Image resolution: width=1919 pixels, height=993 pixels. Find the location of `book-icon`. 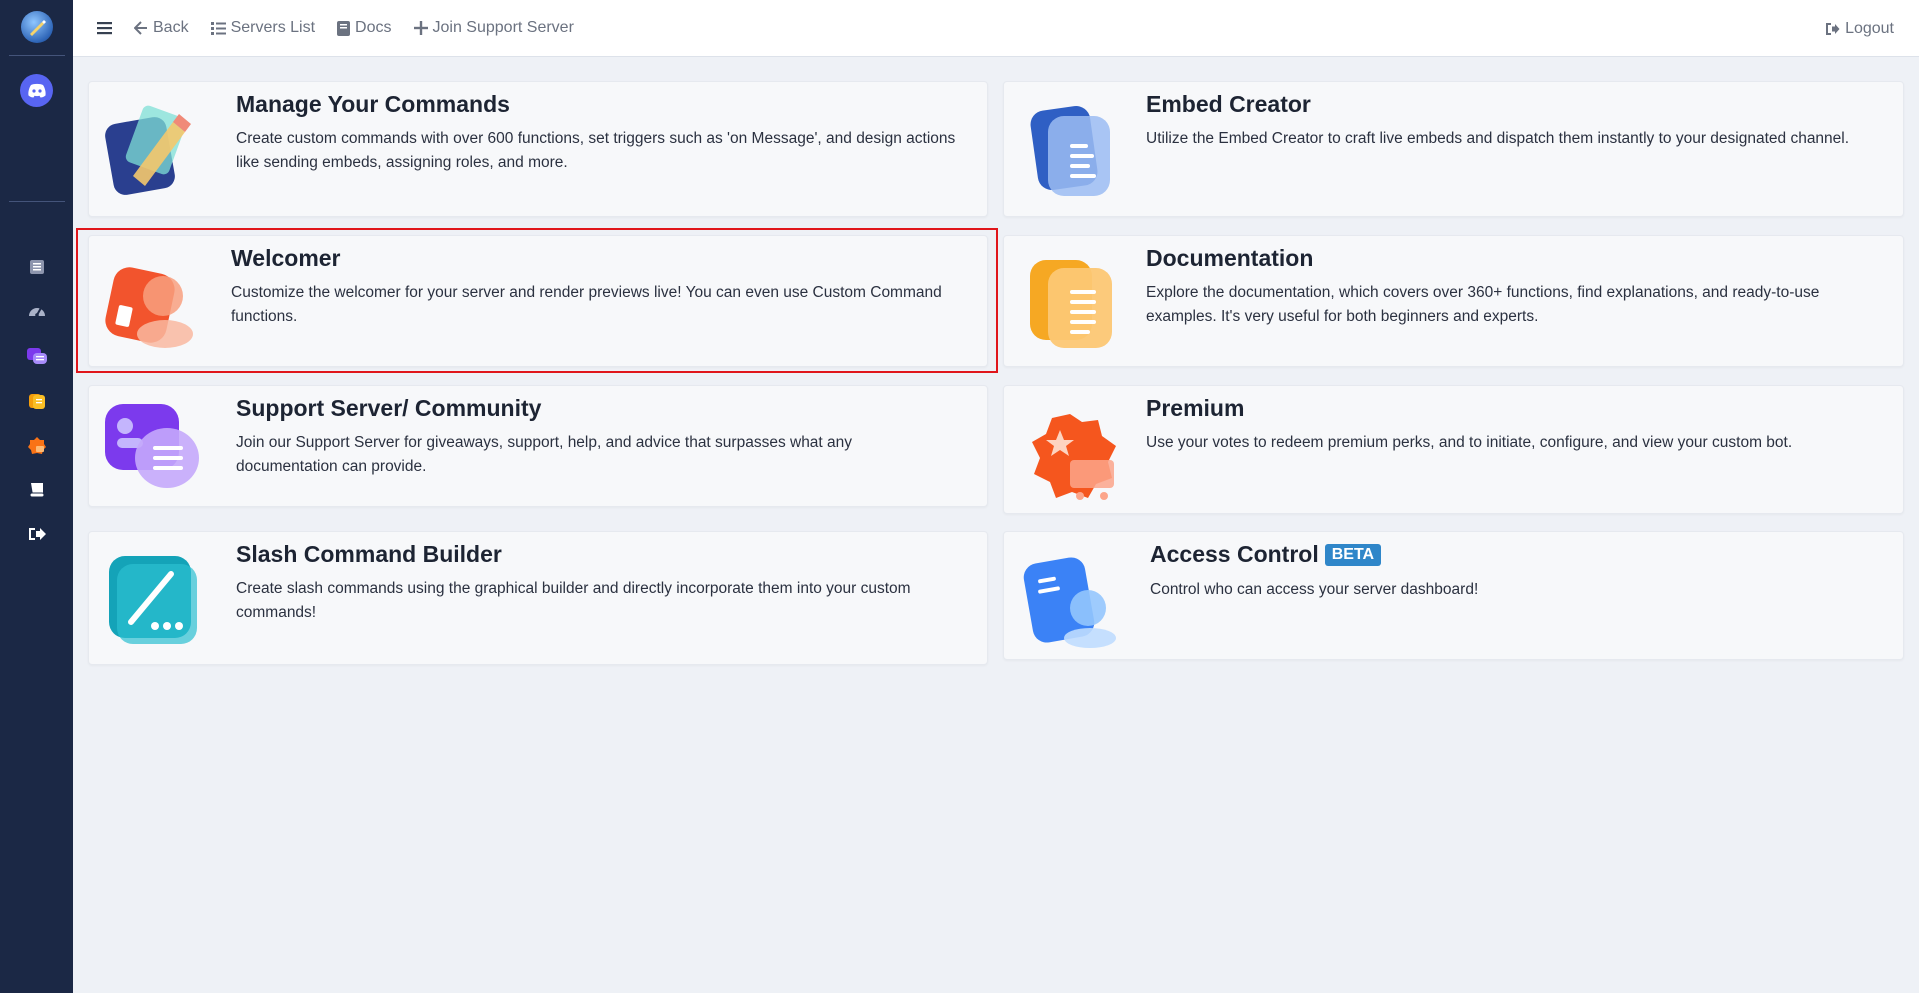

book-icon is located at coordinates (344, 28).